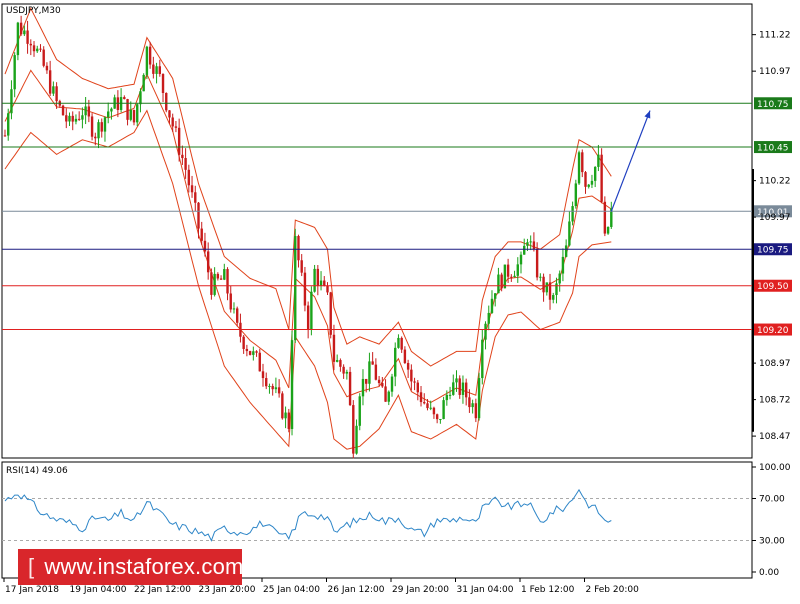 The width and height of the screenshot is (800, 604). I want to click on y-tick-label: 108.97, so click(775, 364).